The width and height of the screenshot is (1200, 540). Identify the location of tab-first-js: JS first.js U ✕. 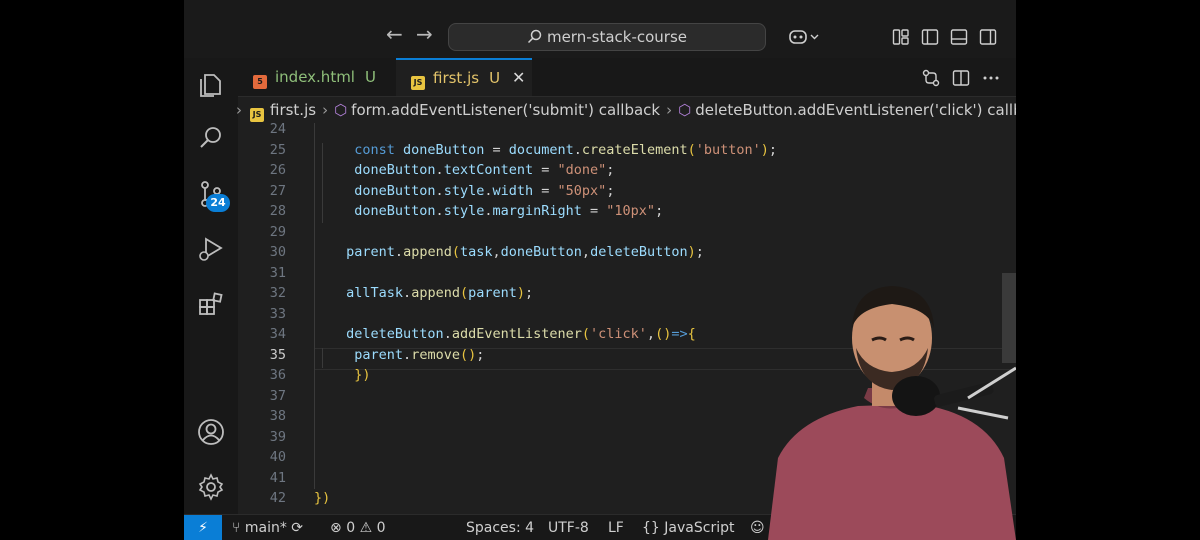
(464, 77).